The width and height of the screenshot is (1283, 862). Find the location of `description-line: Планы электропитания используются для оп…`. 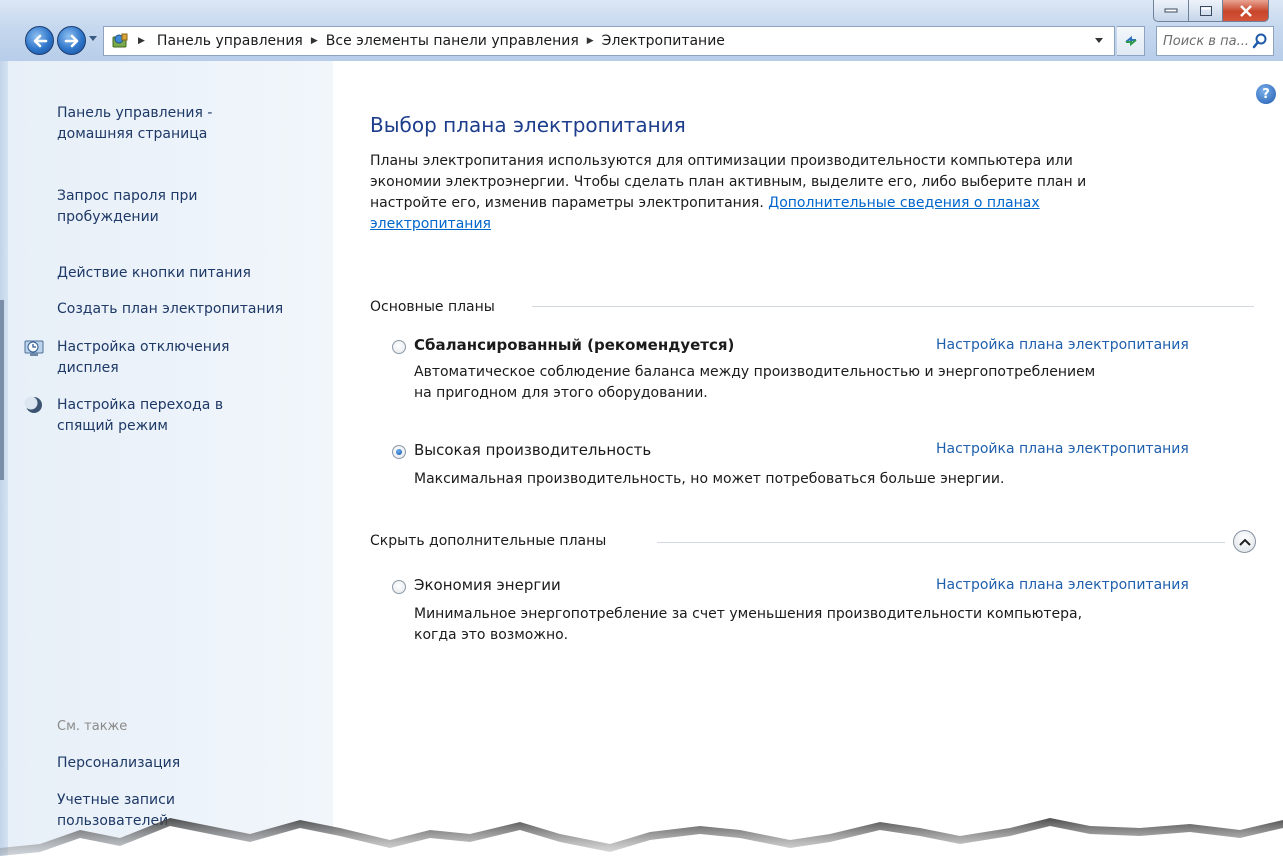

description-line: Планы электропитания используются для оп… is located at coordinates (721, 161).